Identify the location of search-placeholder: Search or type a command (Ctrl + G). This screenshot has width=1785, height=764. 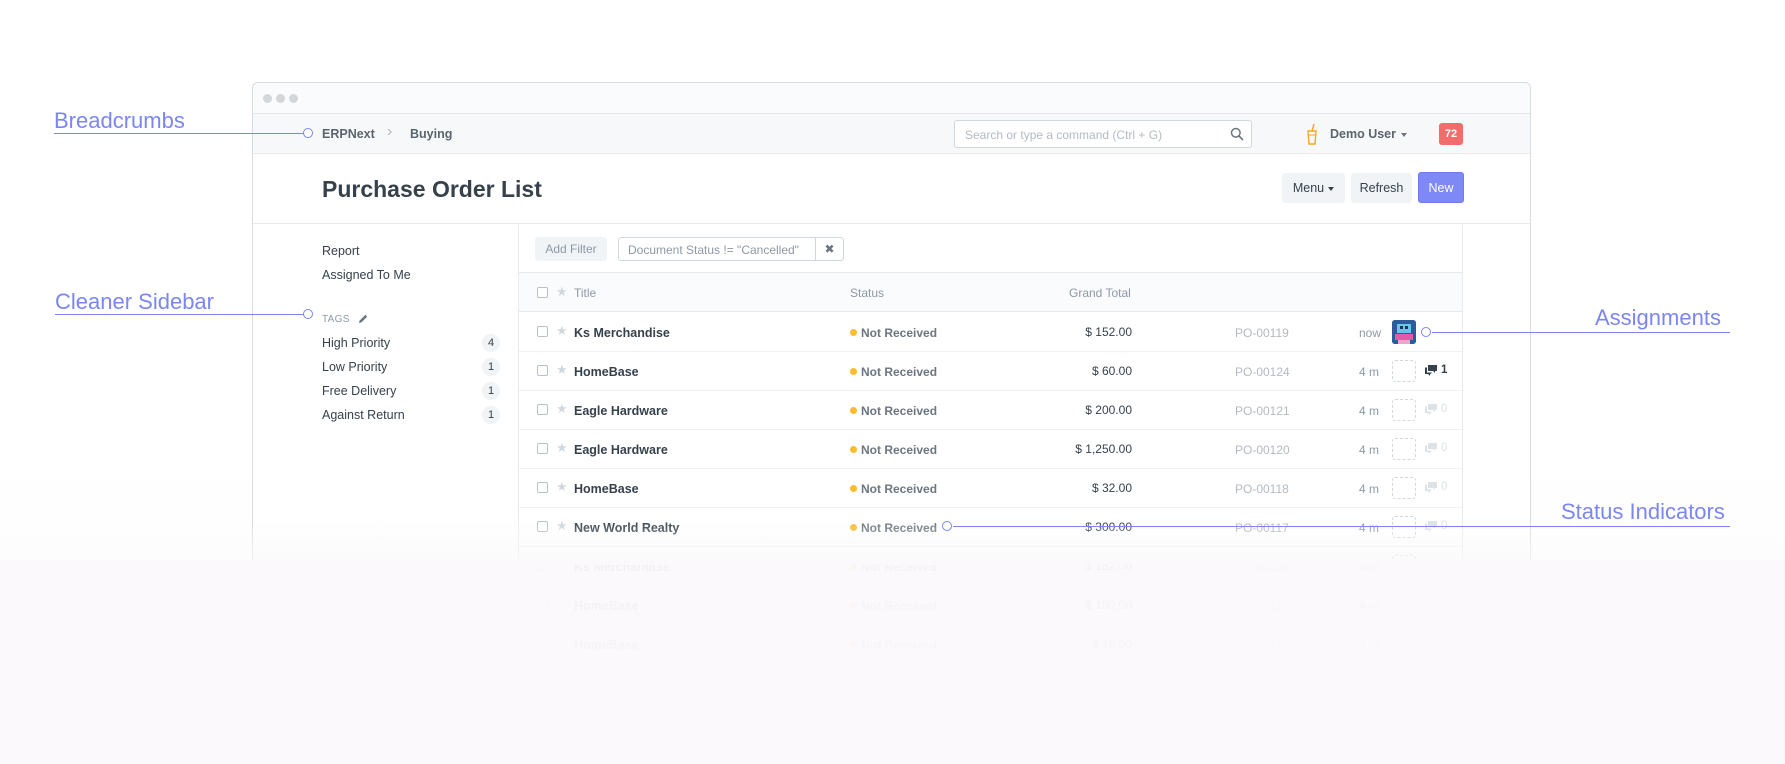
(1064, 135).